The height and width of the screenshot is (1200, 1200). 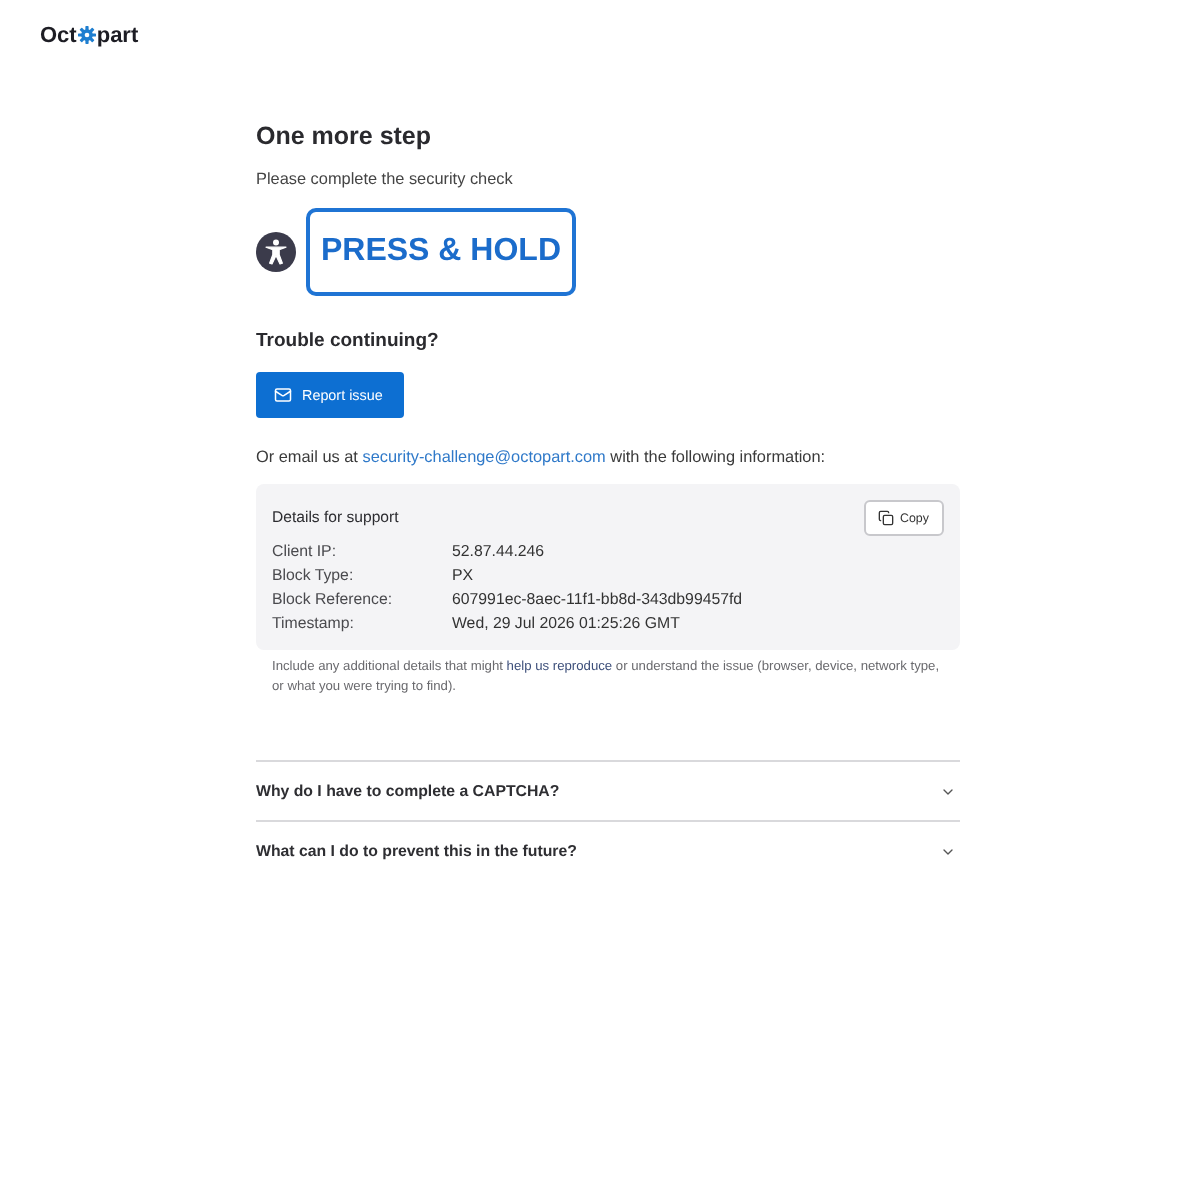 I want to click on logo-text: part, so click(x=117, y=35).